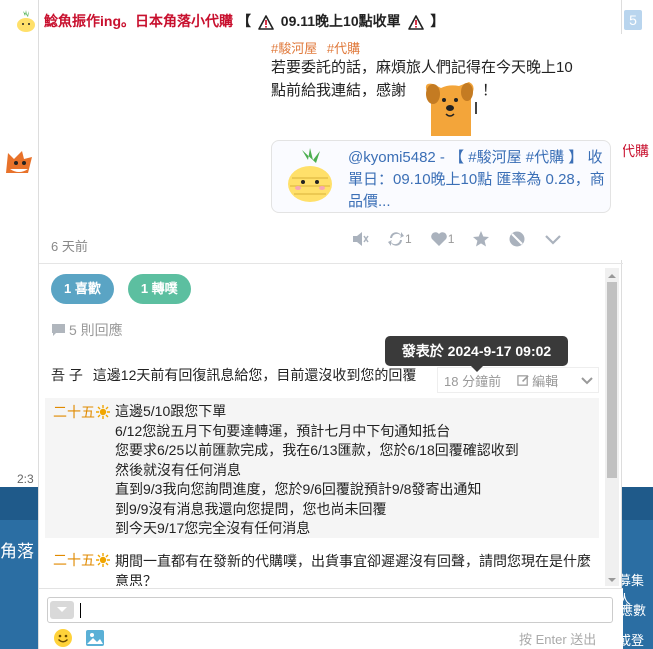 This screenshot has width=653, height=649. I want to click on background-right-text-2: 應數, so click(633, 610).